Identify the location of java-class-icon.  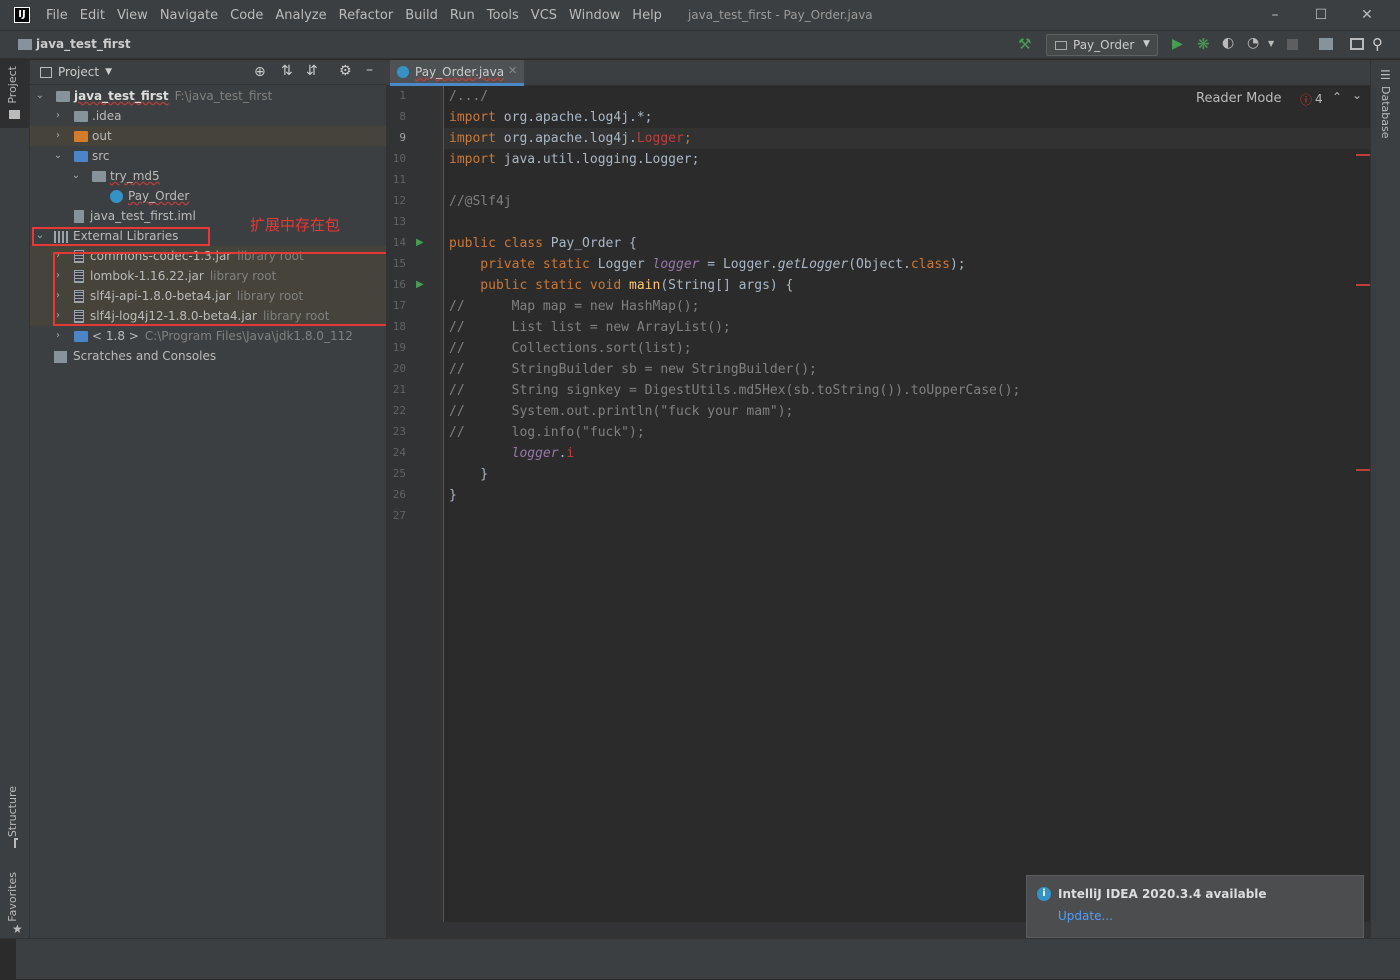
(116, 196).